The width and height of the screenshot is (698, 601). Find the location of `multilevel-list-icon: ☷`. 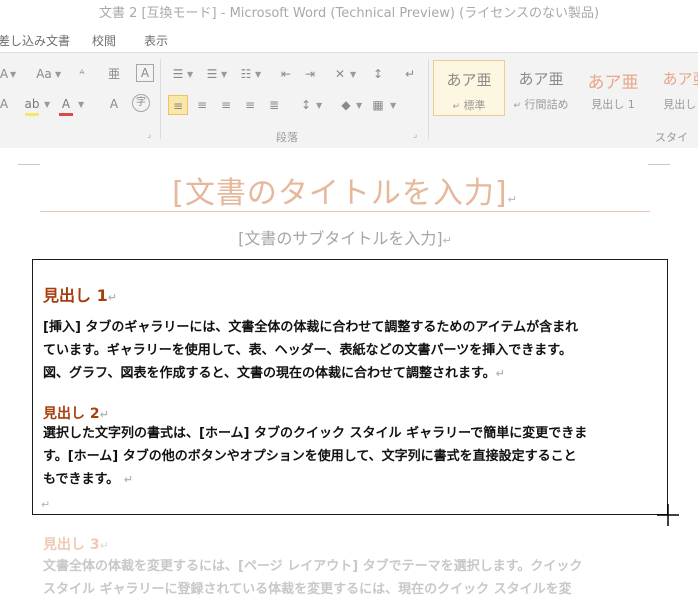

multilevel-list-icon: ☷ is located at coordinates (246, 74).